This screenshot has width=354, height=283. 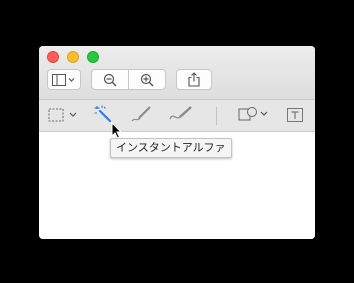 I want to click on zoom-out-button, so click(x=110, y=79).